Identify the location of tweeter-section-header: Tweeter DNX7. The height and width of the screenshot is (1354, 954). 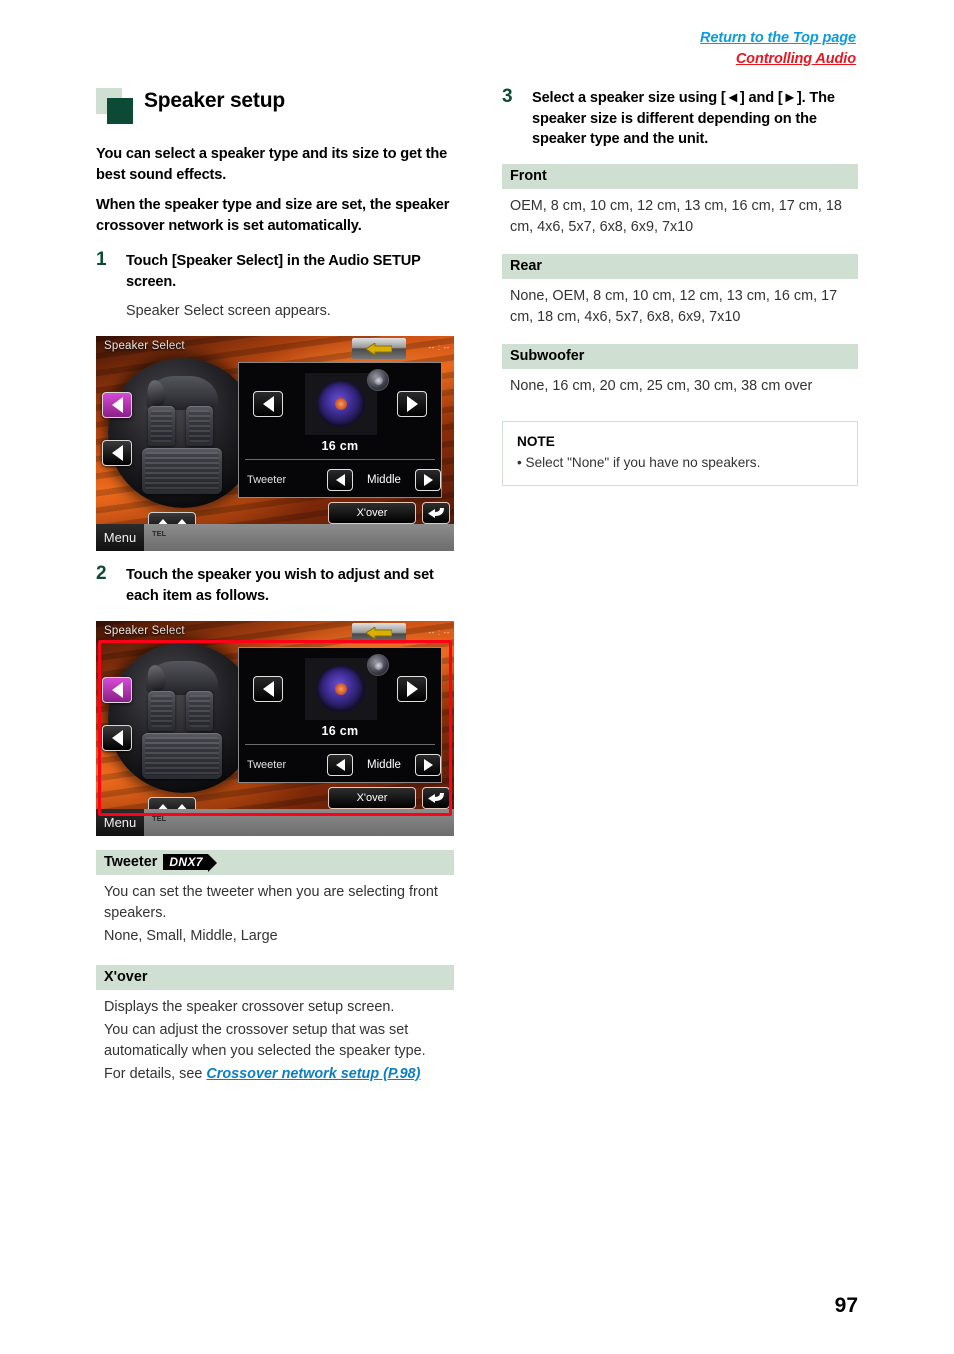
(275, 862).